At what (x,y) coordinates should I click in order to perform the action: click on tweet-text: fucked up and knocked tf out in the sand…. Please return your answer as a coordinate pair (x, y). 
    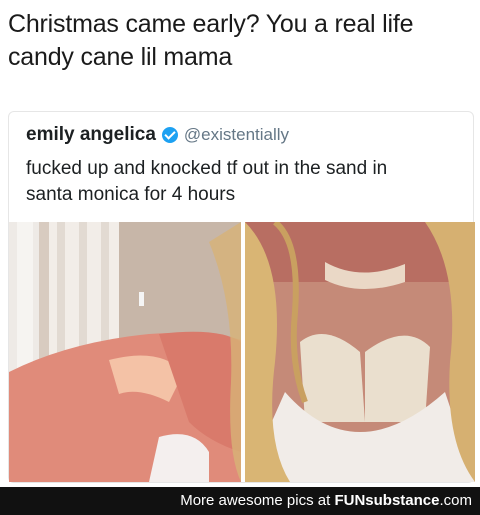
    Looking at the image, I should click on (241, 182).